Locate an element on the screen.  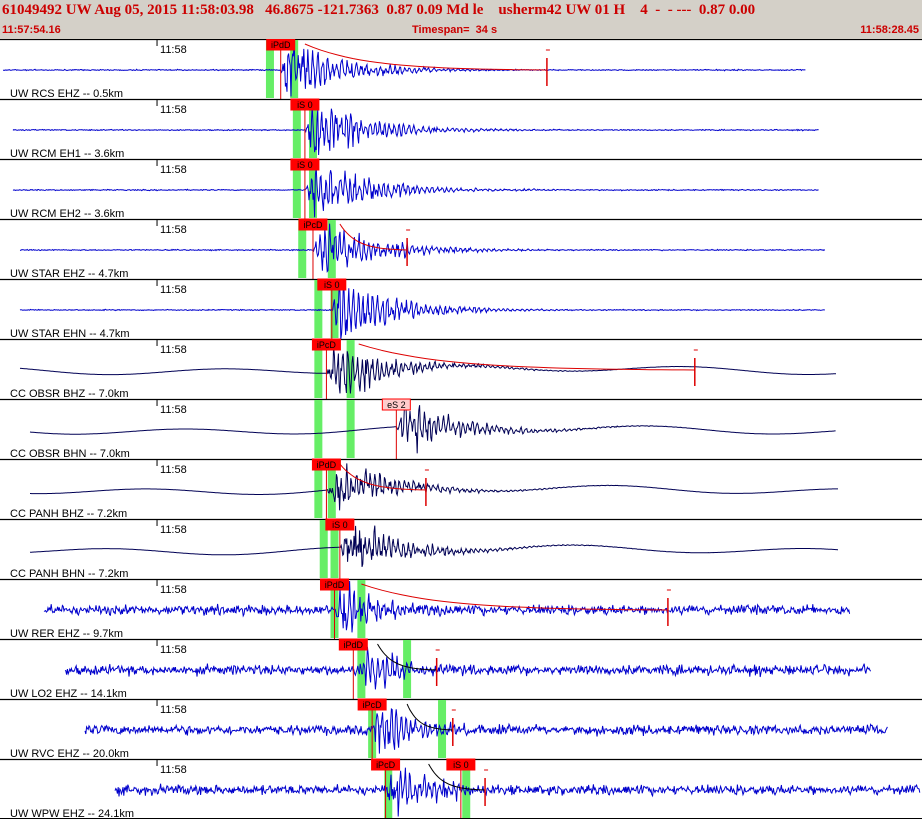
station-label: CC PANH BHN -- 7.2km is located at coordinates (69, 574).